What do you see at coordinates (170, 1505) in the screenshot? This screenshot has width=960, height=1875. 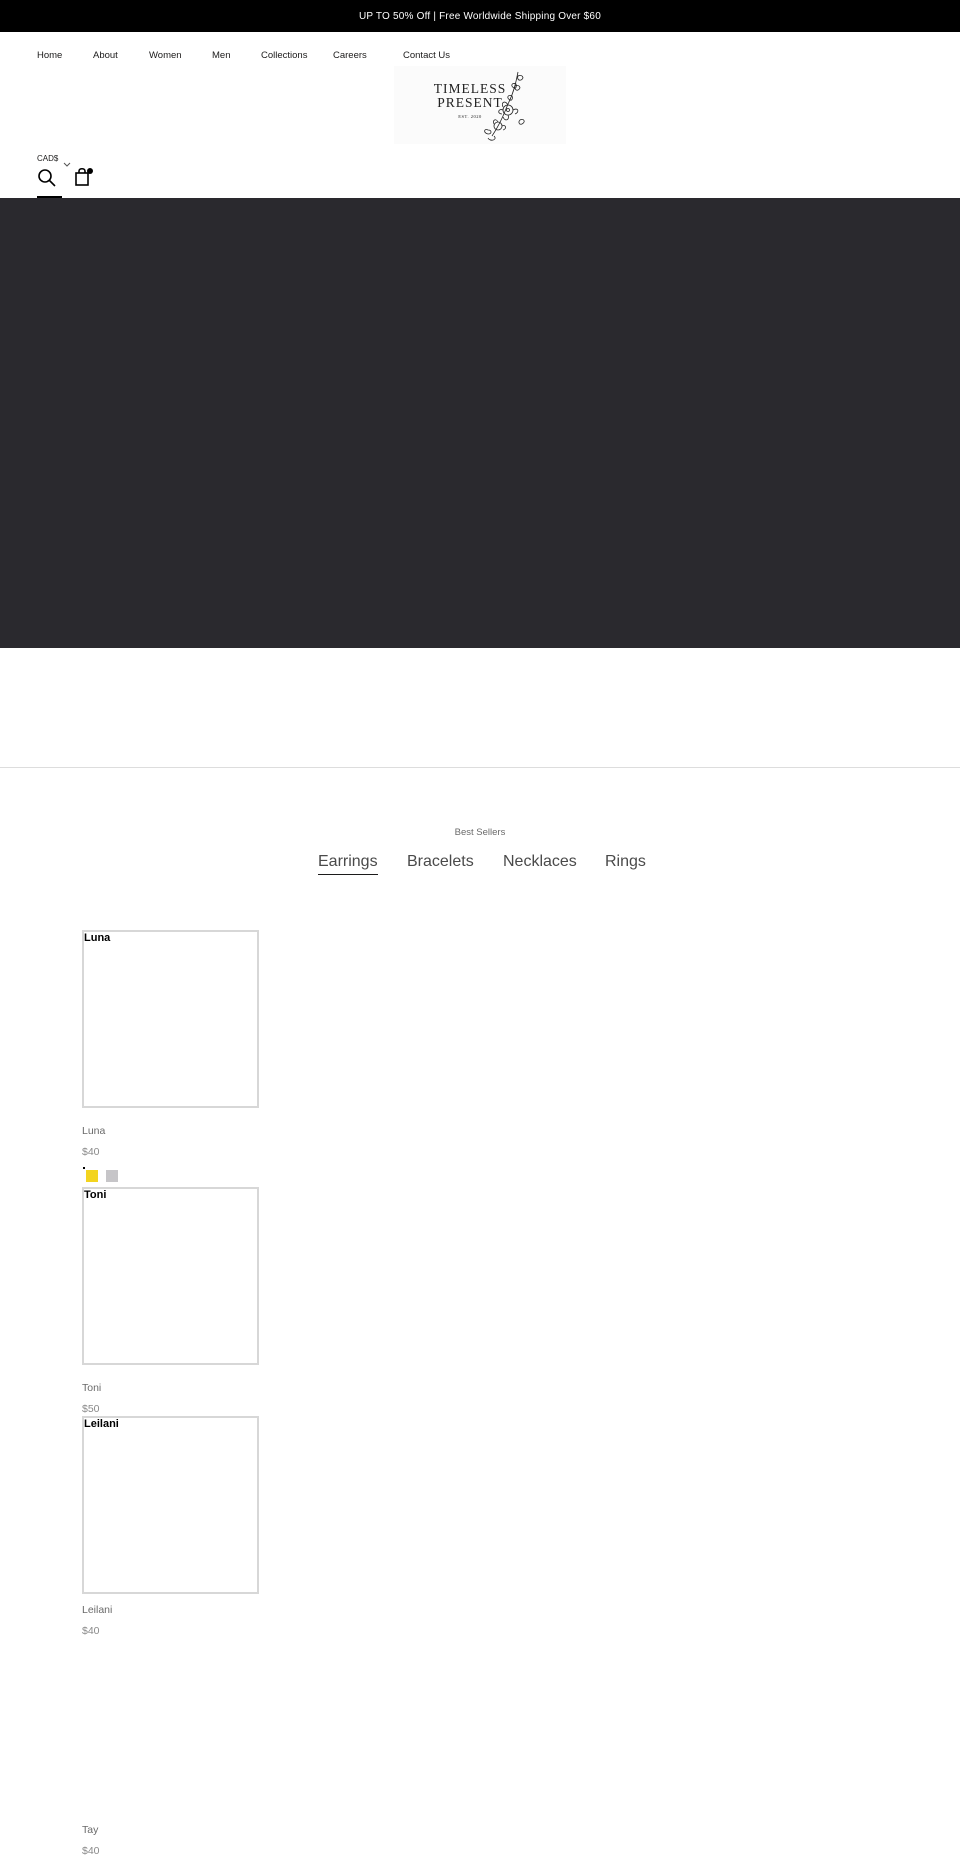 I see `product-image-leilani: Leilani` at bounding box center [170, 1505].